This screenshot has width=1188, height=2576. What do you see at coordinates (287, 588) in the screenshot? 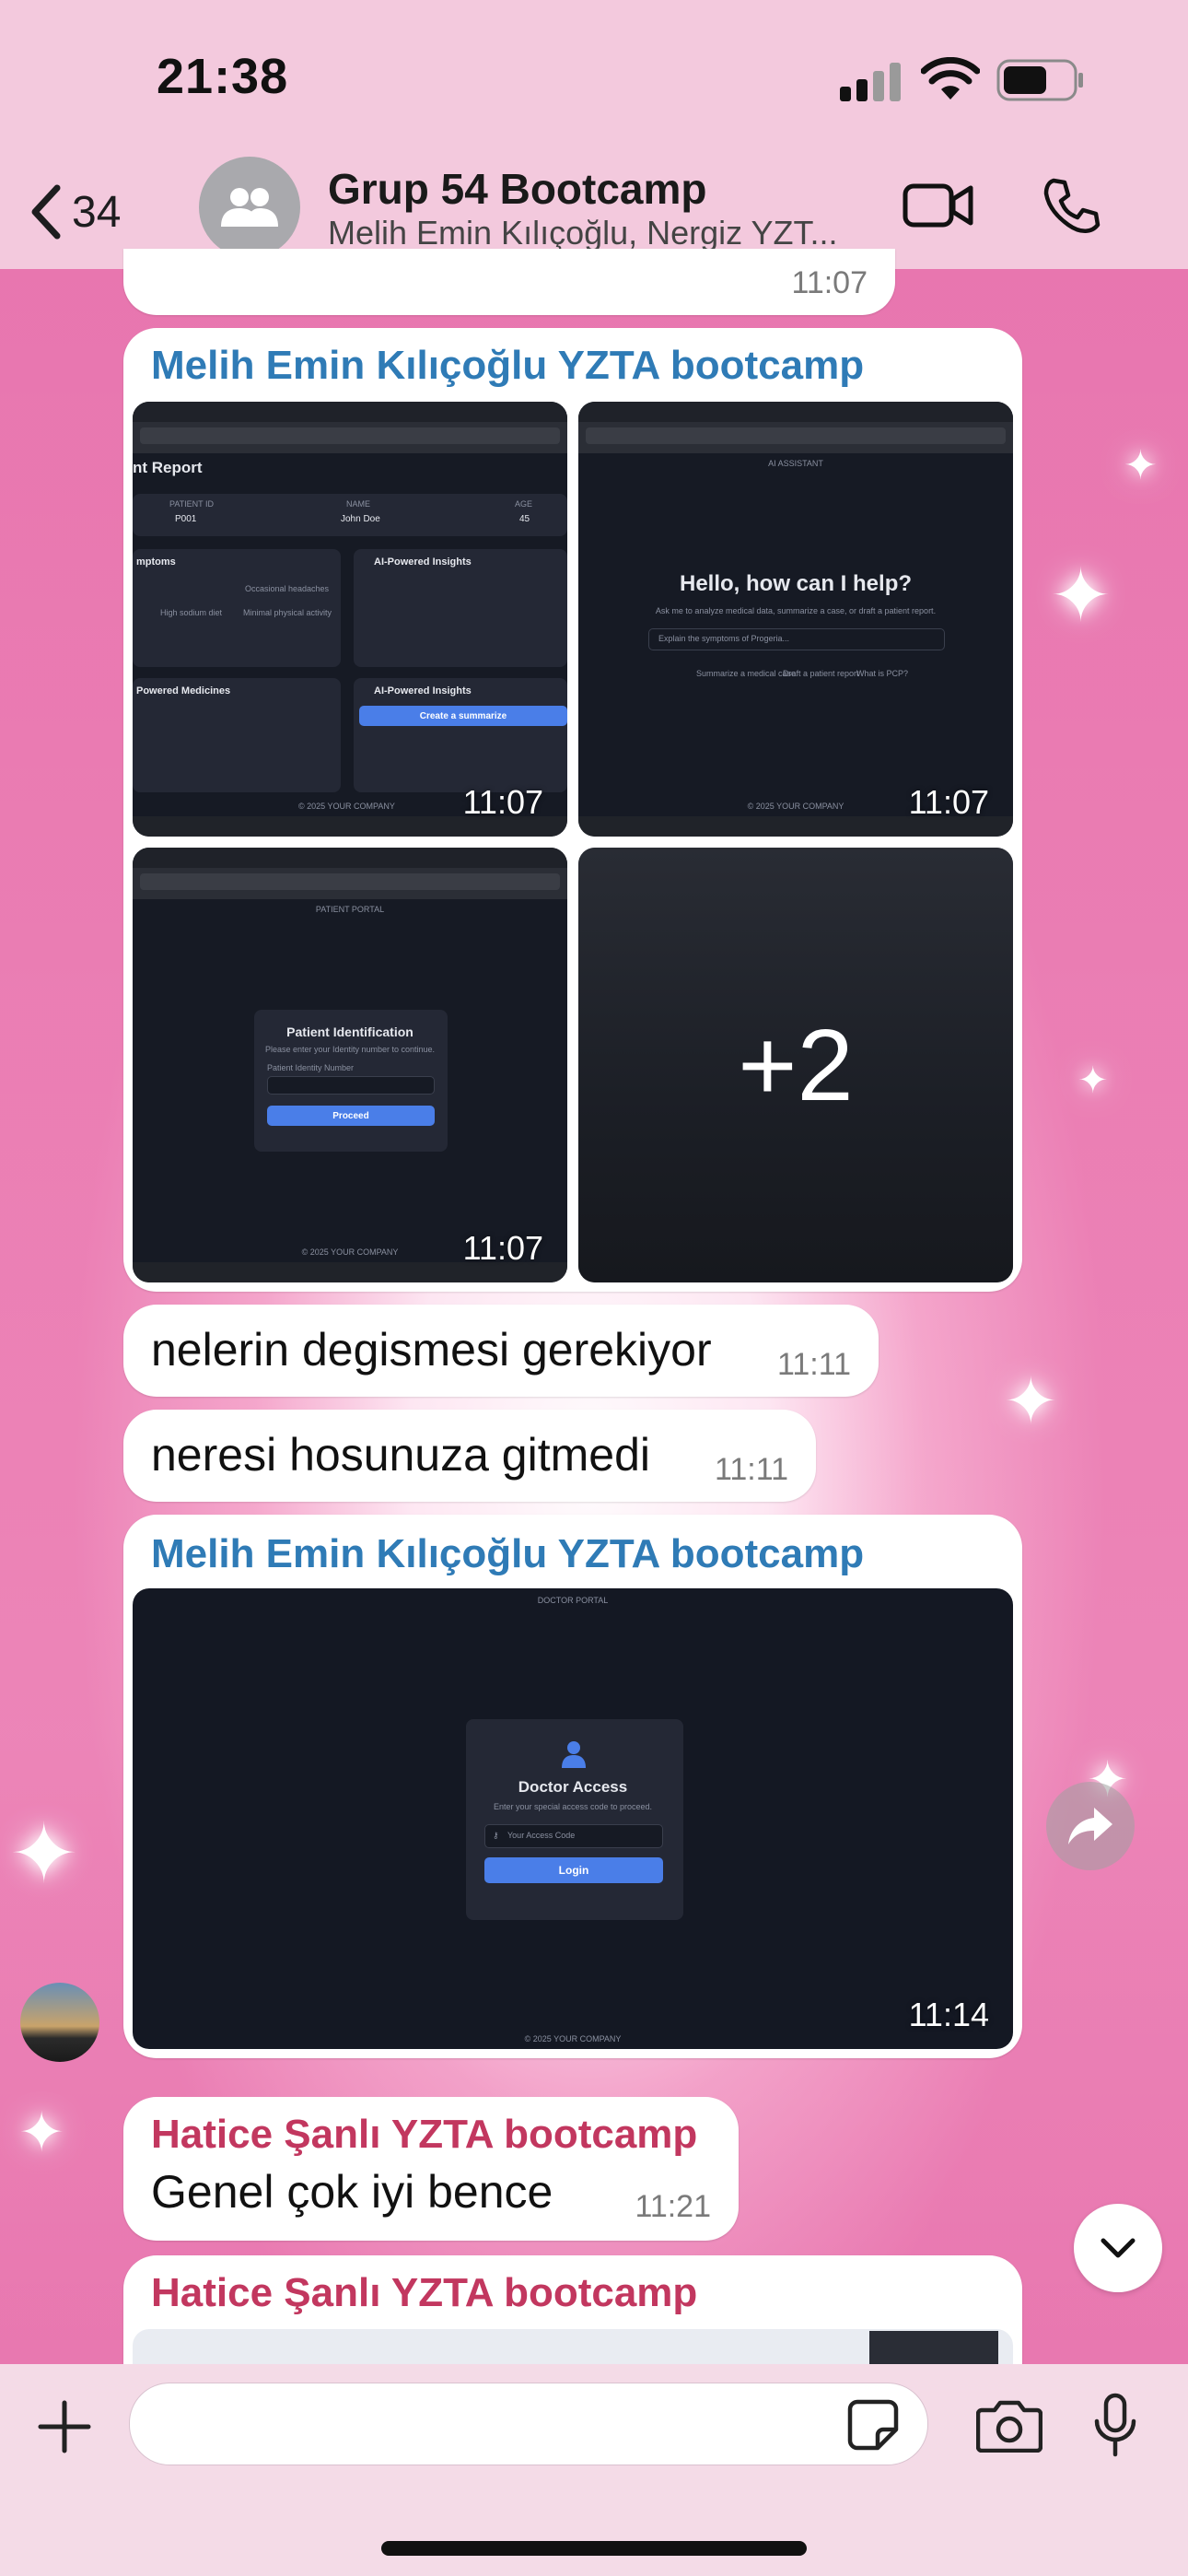
I see `symptom-tag: Occasional headaches` at bounding box center [287, 588].